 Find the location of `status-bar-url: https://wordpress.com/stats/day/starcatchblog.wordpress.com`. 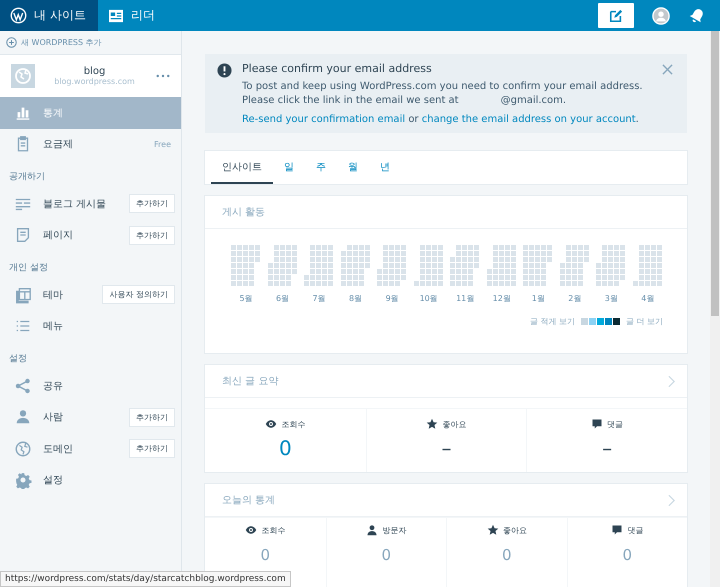

status-bar-url: https://wordpress.com/stats/day/starcatchblog.wordpress.com is located at coordinates (145, 579).